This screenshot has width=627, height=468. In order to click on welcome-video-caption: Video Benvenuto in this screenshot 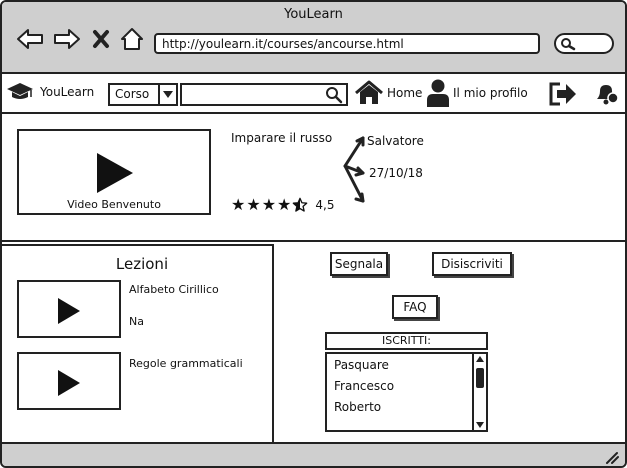, I will do `click(114, 204)`.